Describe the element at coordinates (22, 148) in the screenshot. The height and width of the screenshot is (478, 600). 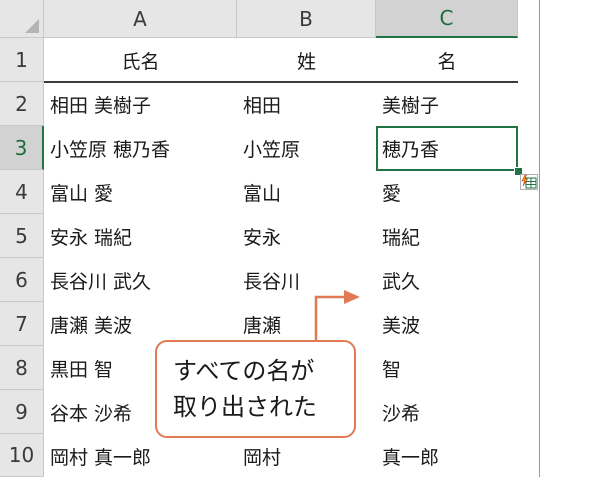
I see `row-header-3: 3` at that location.